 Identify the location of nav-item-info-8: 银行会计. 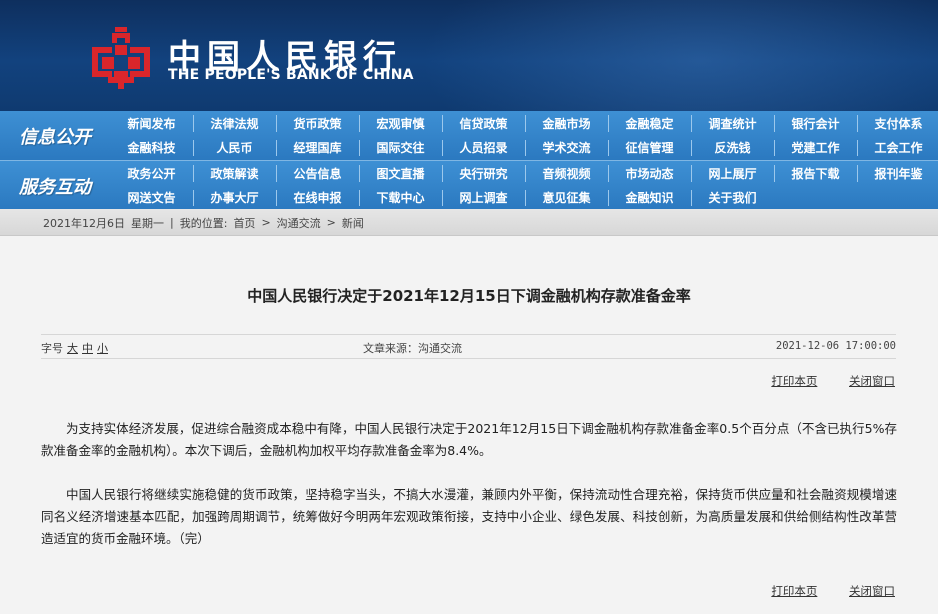
(815, 123).